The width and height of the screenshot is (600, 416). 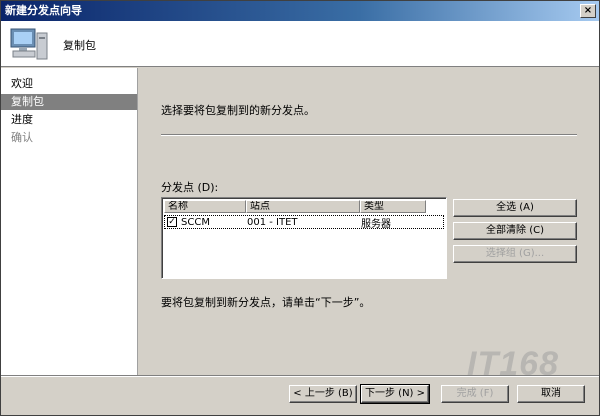 What do you see at coordinates (29, 44) in the screenshot?
I see `computer-icon` at bounding box center [29, 44].